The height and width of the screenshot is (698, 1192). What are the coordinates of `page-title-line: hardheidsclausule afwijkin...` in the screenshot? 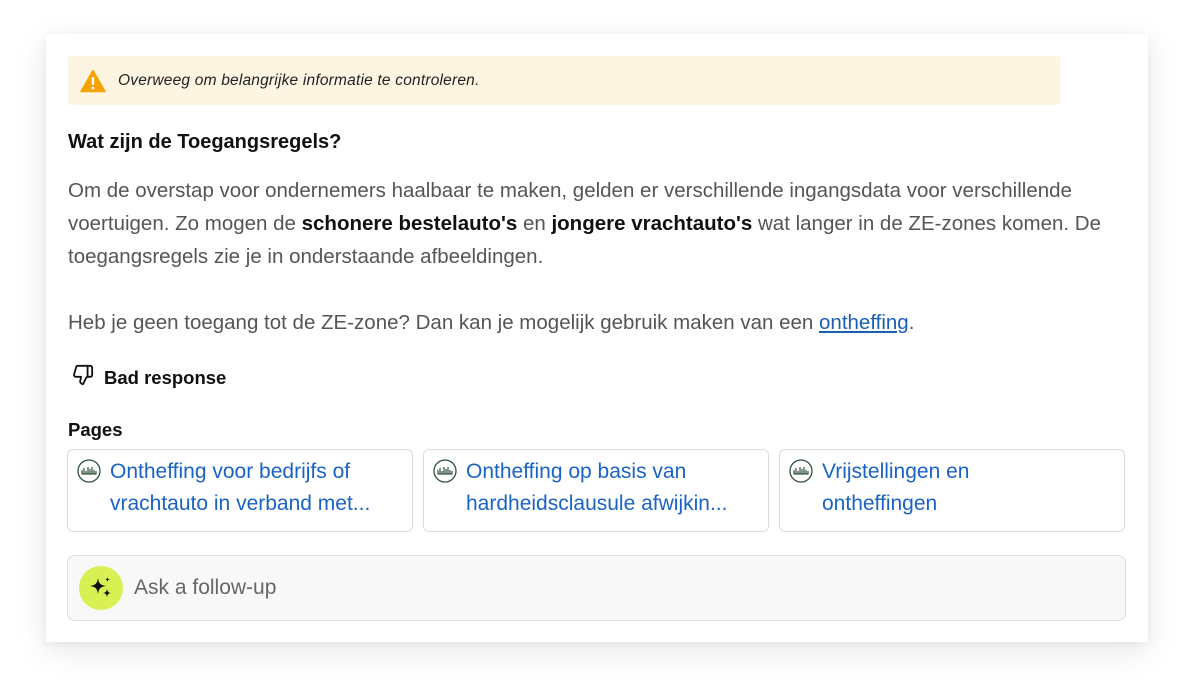 It's located at (597, 503).